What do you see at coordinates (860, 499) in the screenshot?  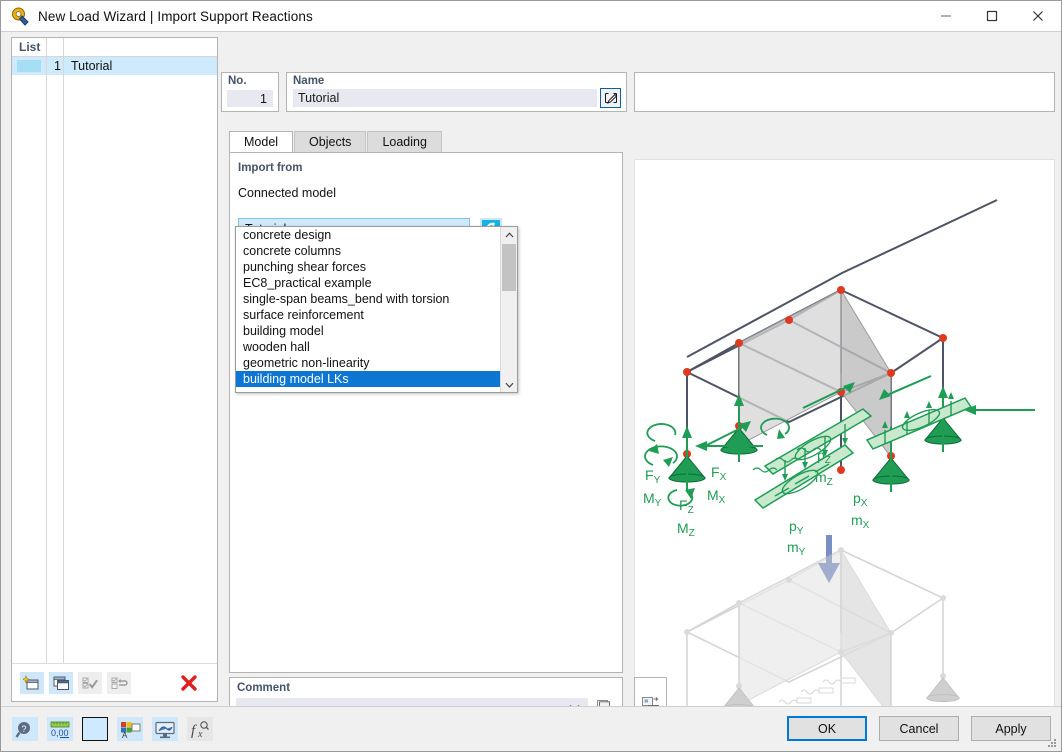 I see `svg-text: pX` at bounding box center [860, 499].